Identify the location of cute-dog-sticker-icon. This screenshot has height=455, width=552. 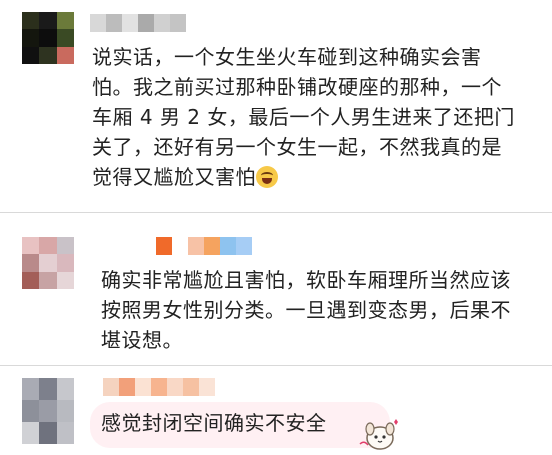
(378, 434).